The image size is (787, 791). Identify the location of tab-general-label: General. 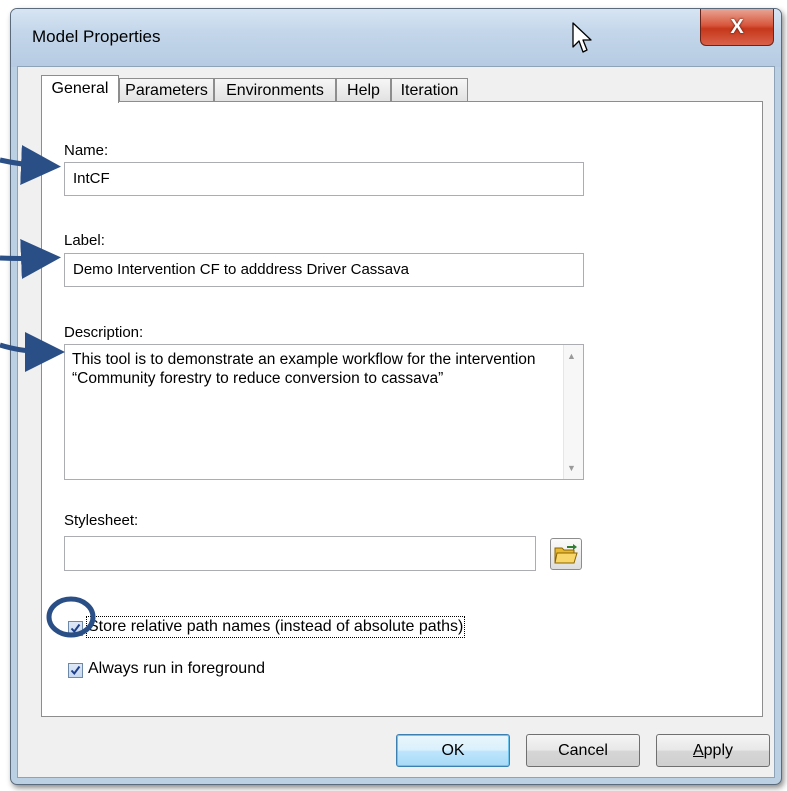
(80, 88).